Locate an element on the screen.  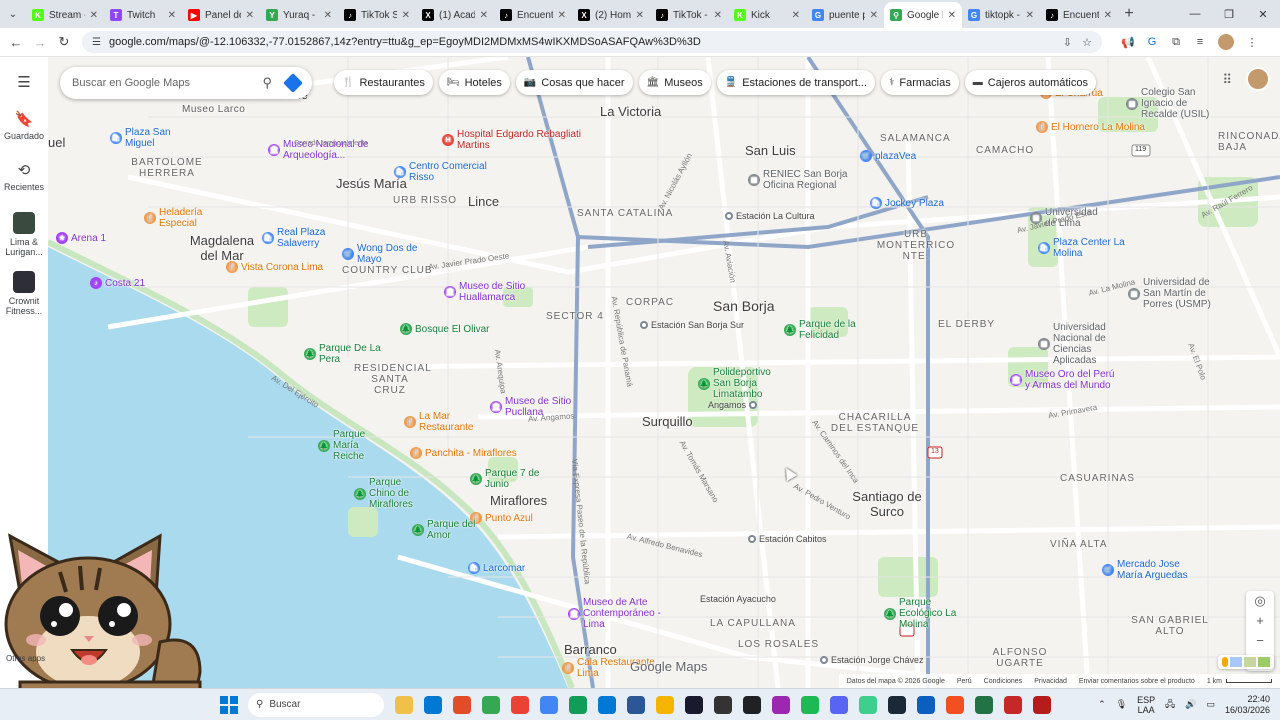
map-poi: 🏛 Museo Oro del Perú y Armas del Mundo is located at coordinates (1065, 380).